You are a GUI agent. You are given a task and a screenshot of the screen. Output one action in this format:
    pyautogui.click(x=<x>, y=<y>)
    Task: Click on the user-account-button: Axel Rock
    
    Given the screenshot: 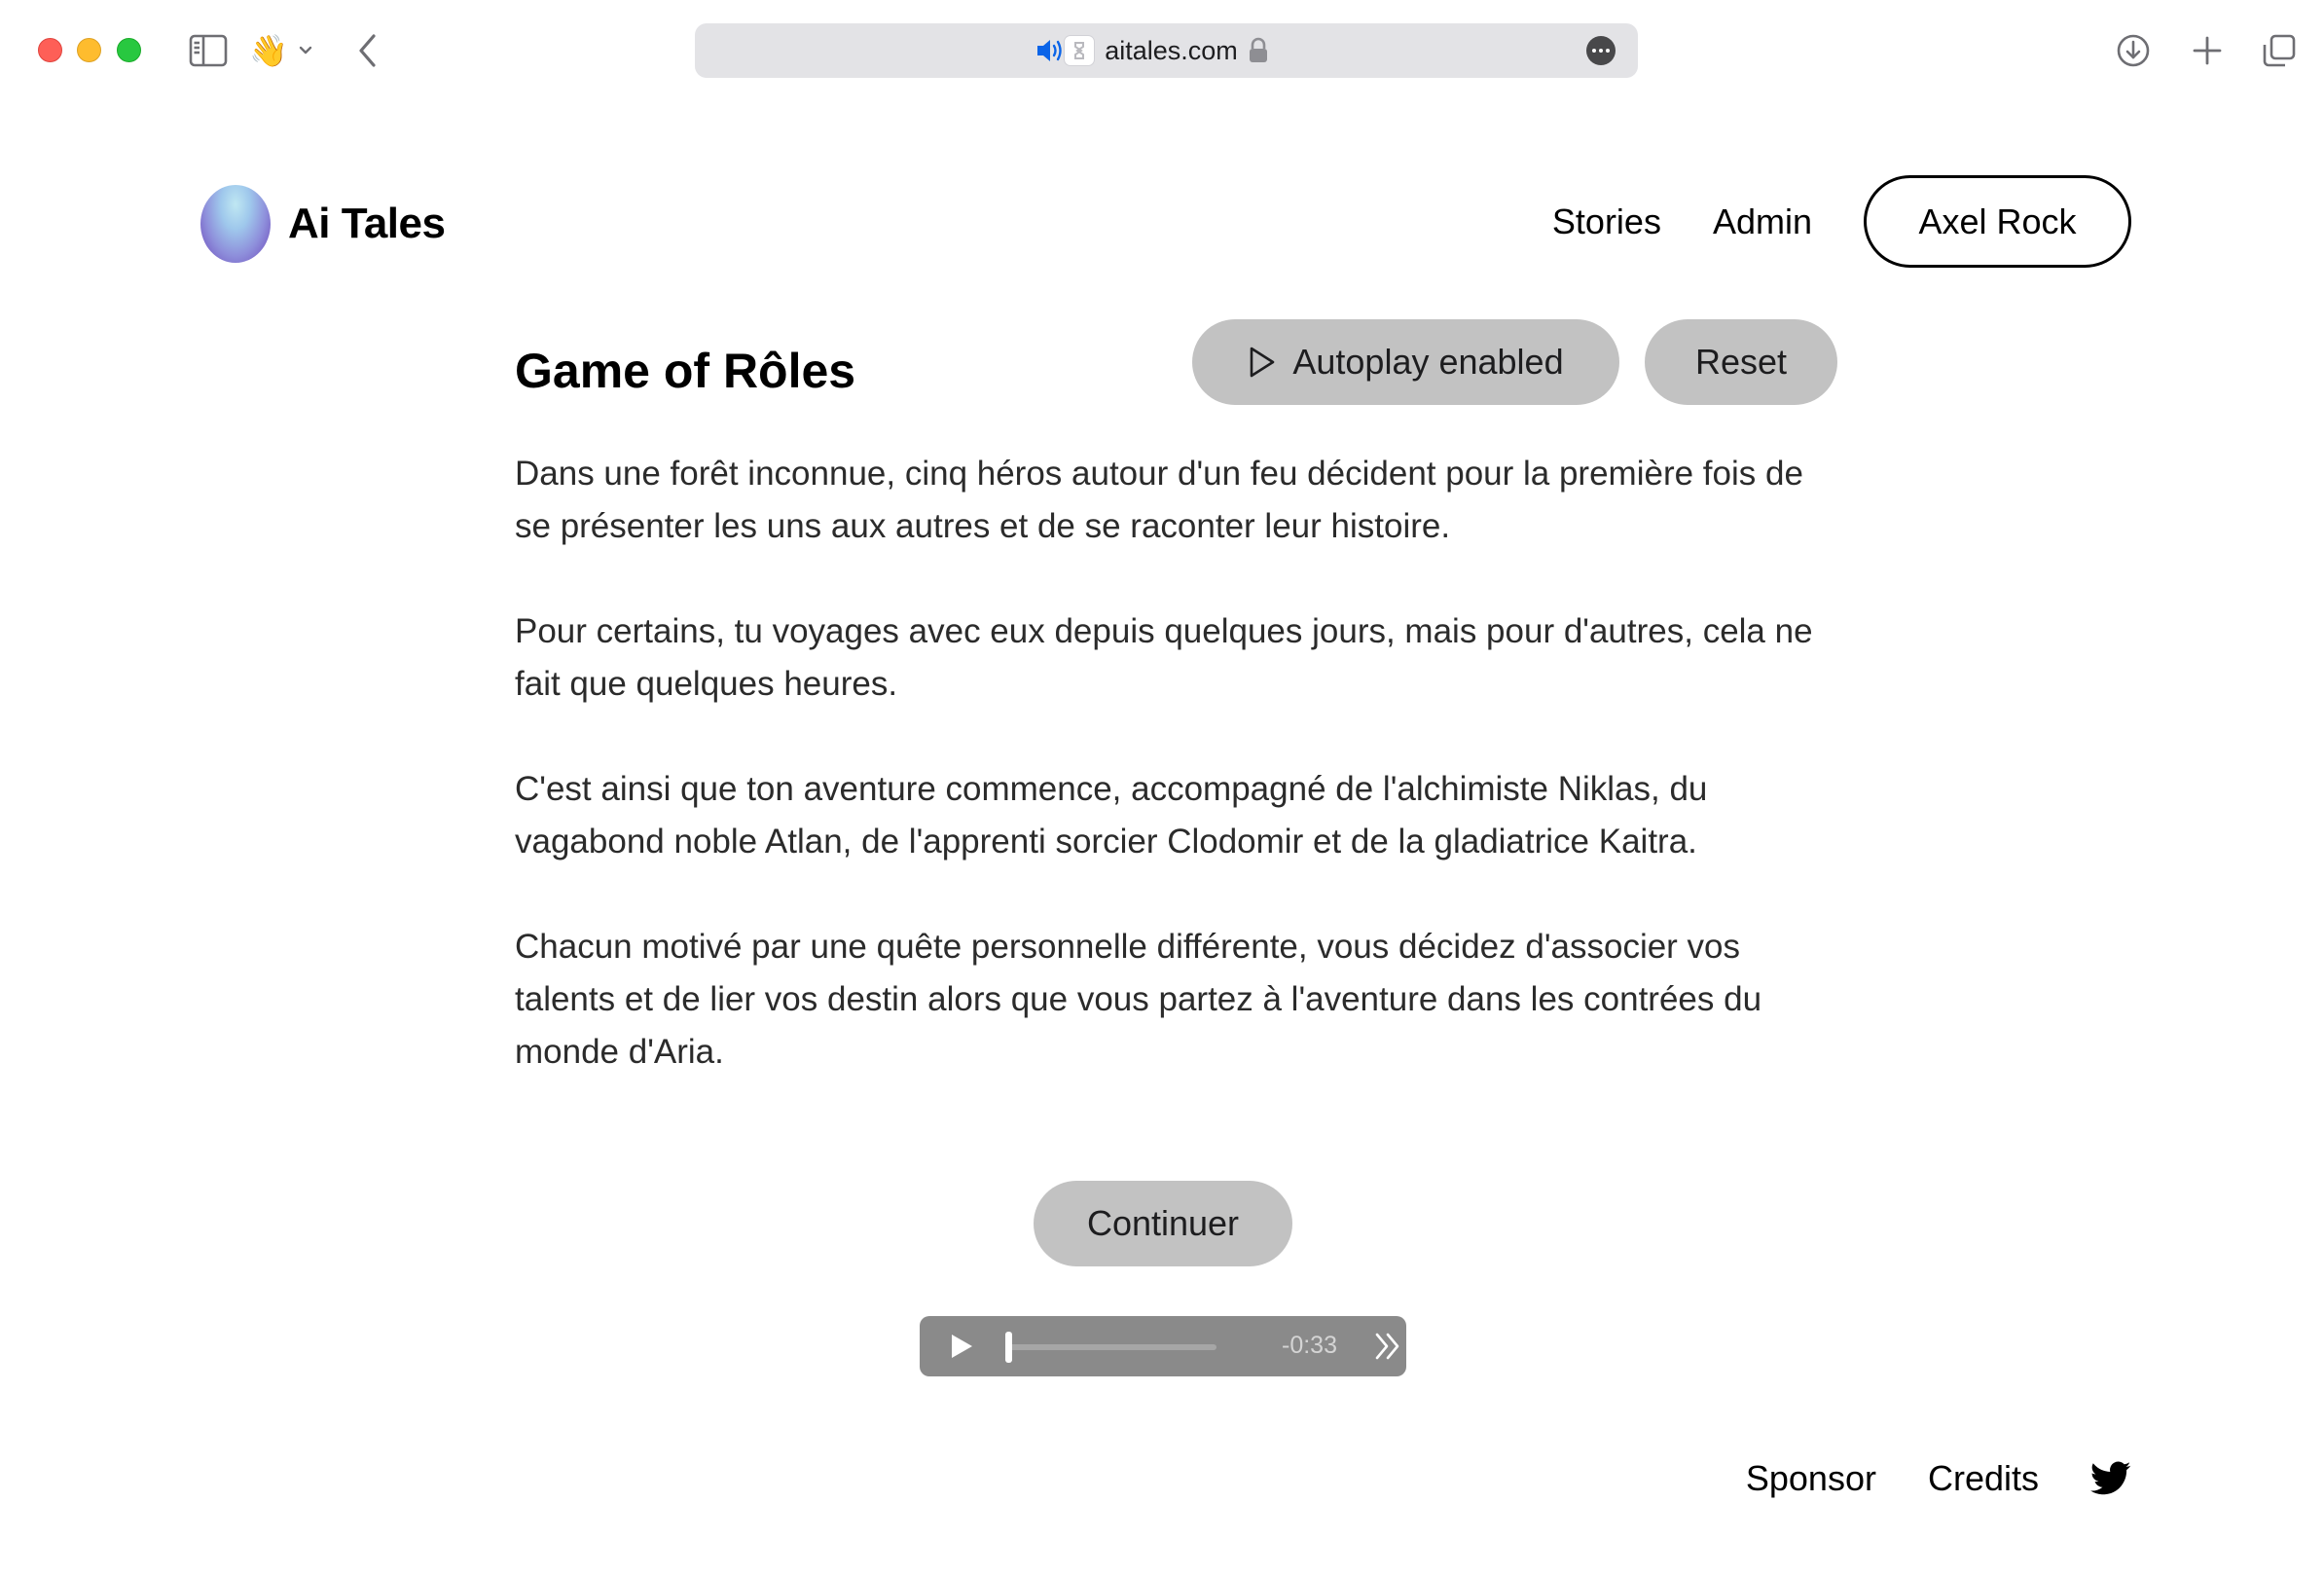 What is the action you would take?
    pyautogui.click(x=1998, y=221)
    